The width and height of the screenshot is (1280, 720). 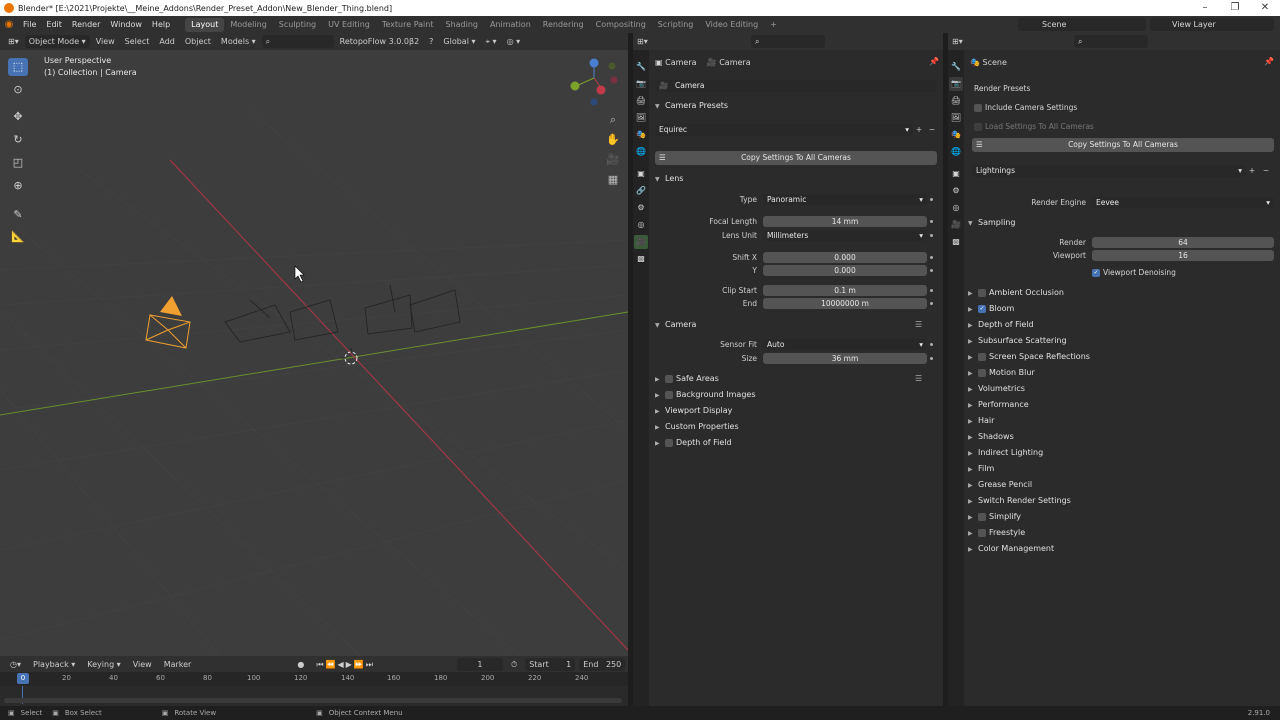 What do you see at coordinates (796, 86) in the screenshot?
I see `camera-datablock-field: 🎥 Camera` at bounding box center [796, 86].